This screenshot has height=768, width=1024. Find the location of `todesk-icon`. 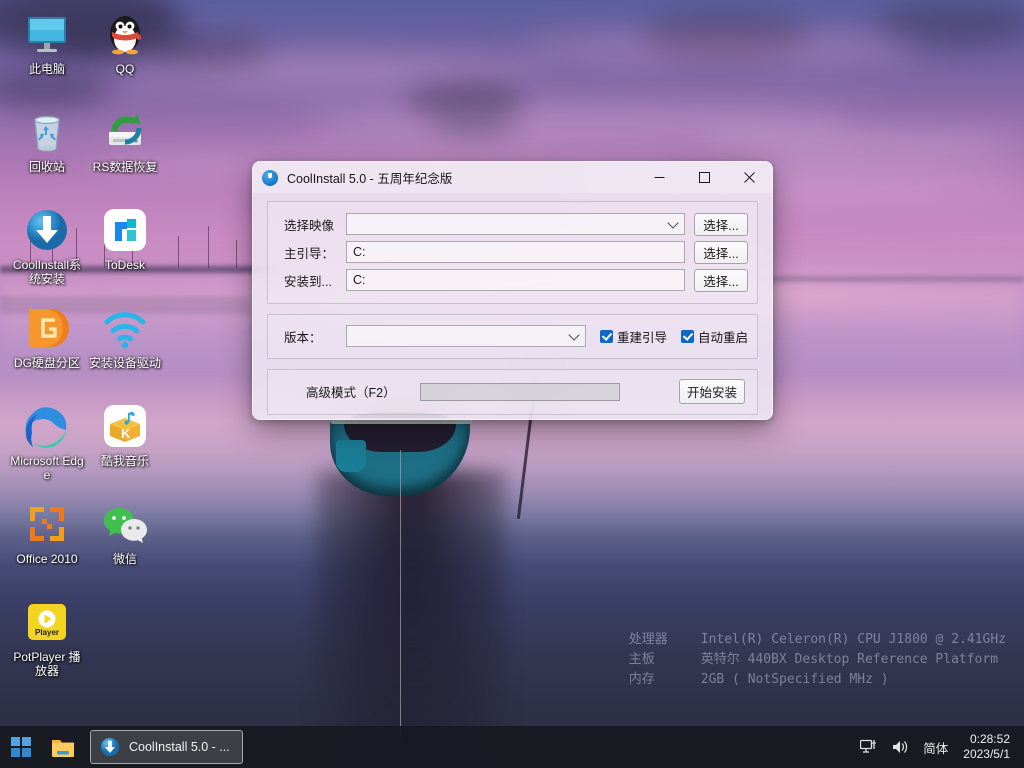

todesk-icon is located at coordinates (125, 230).